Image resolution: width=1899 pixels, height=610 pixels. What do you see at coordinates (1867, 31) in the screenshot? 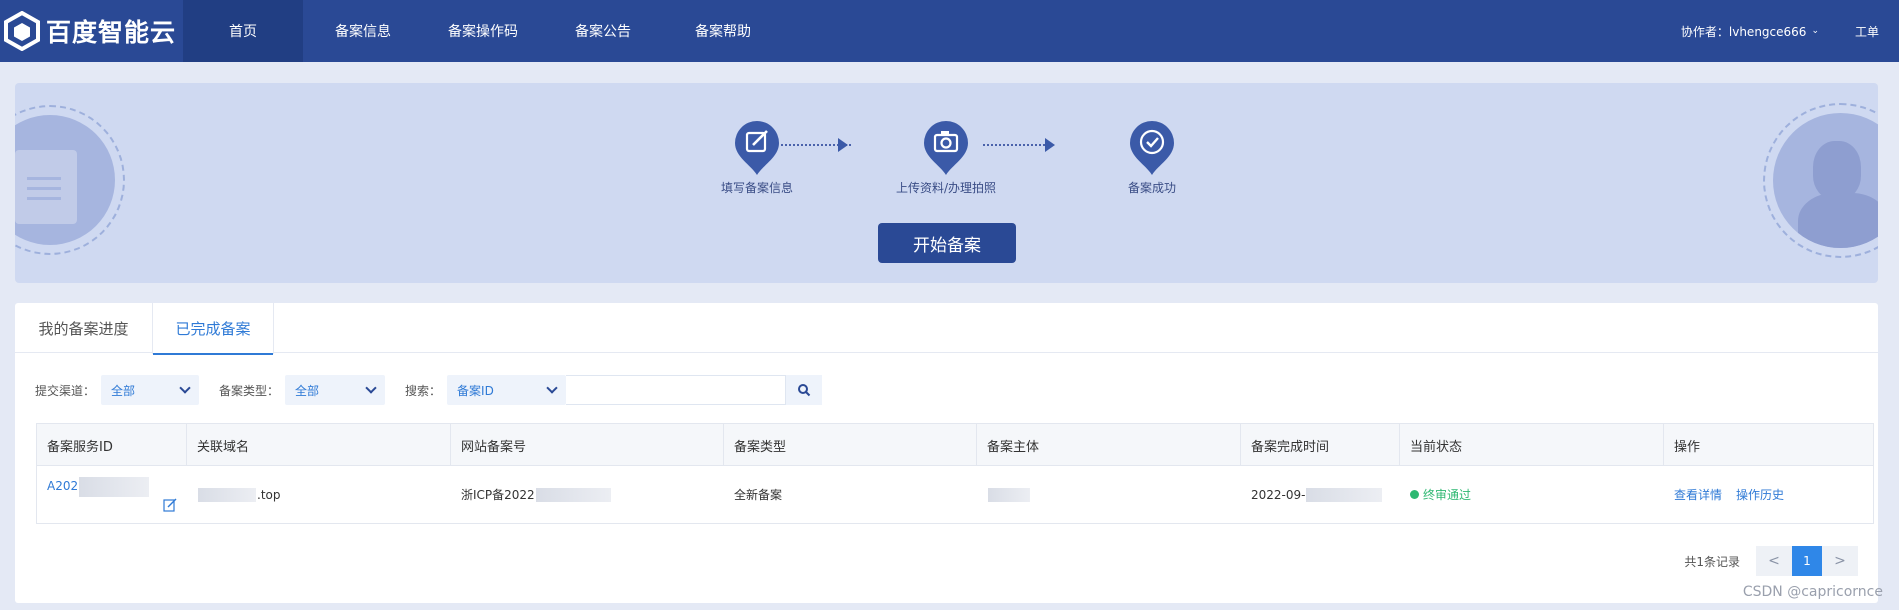
I see `workorder-link: 工单` at bounding box center [1867, 31].